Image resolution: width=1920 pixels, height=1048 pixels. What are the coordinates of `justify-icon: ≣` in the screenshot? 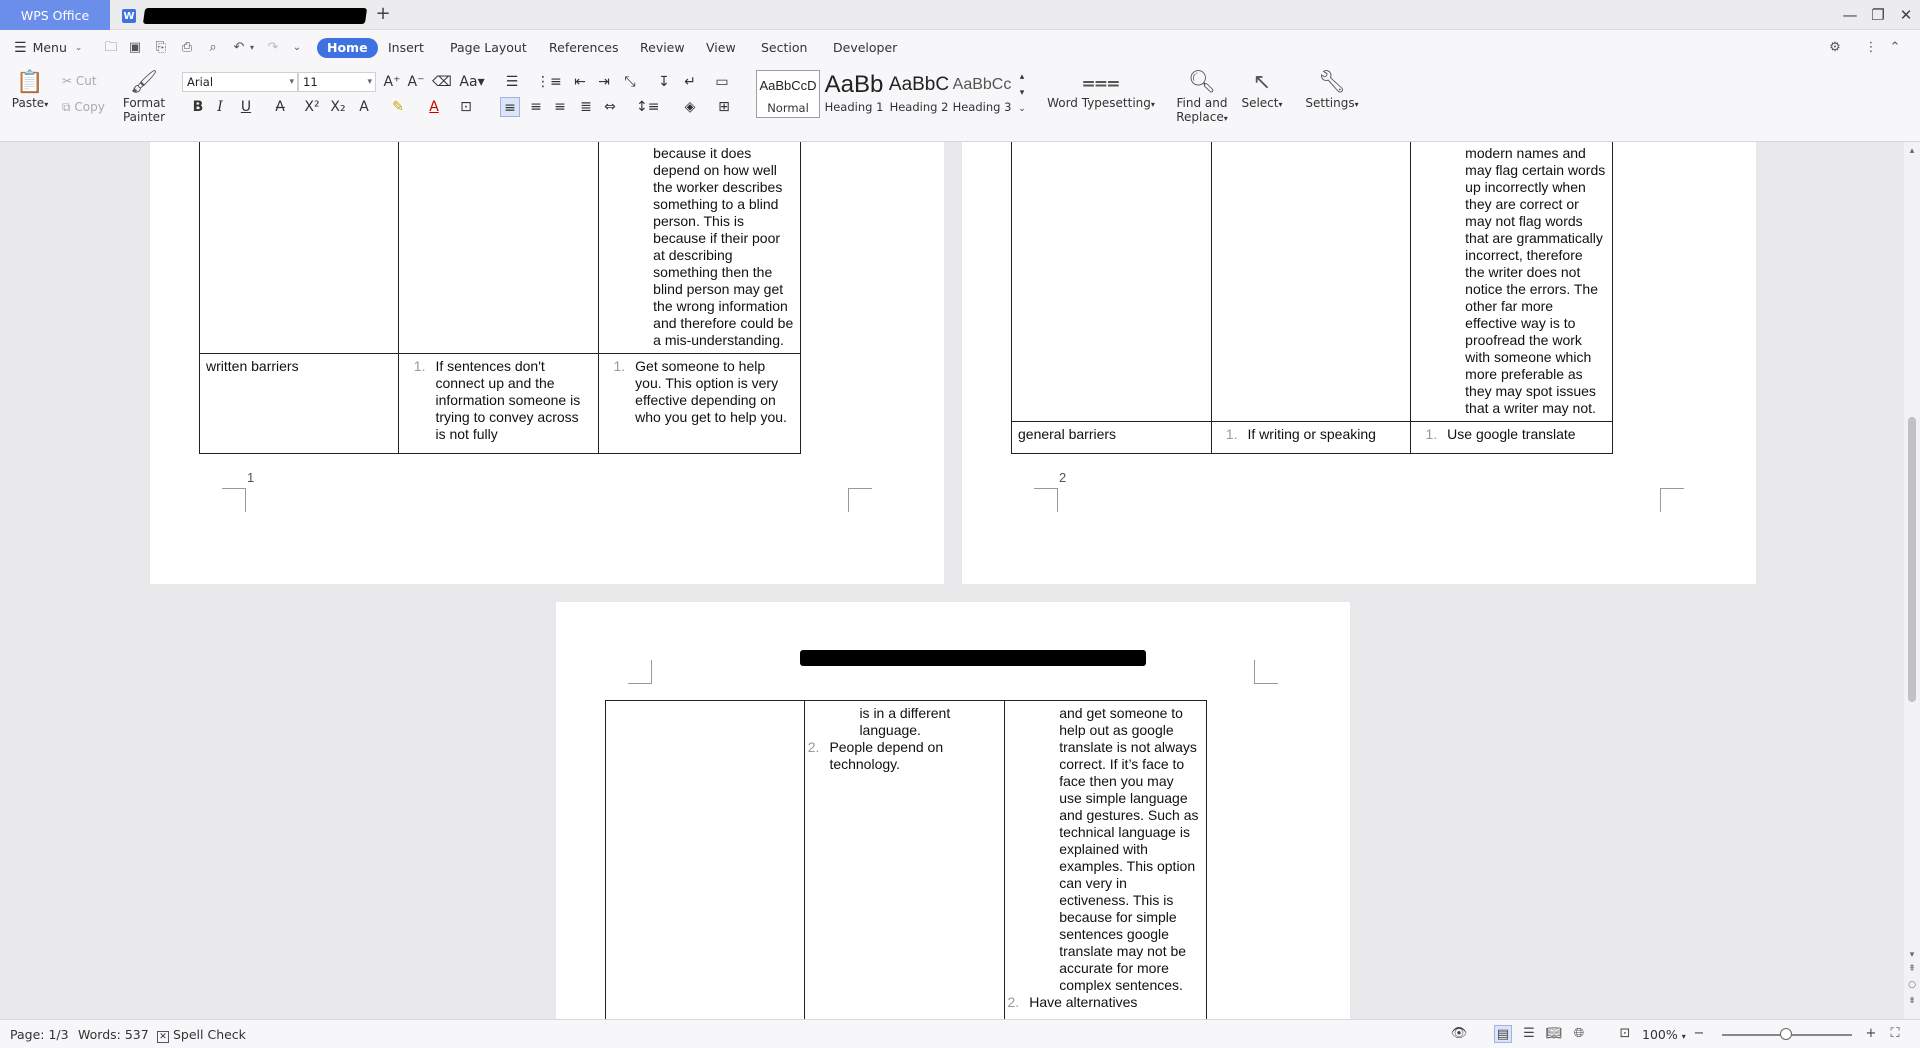 It's located at (586, 107).